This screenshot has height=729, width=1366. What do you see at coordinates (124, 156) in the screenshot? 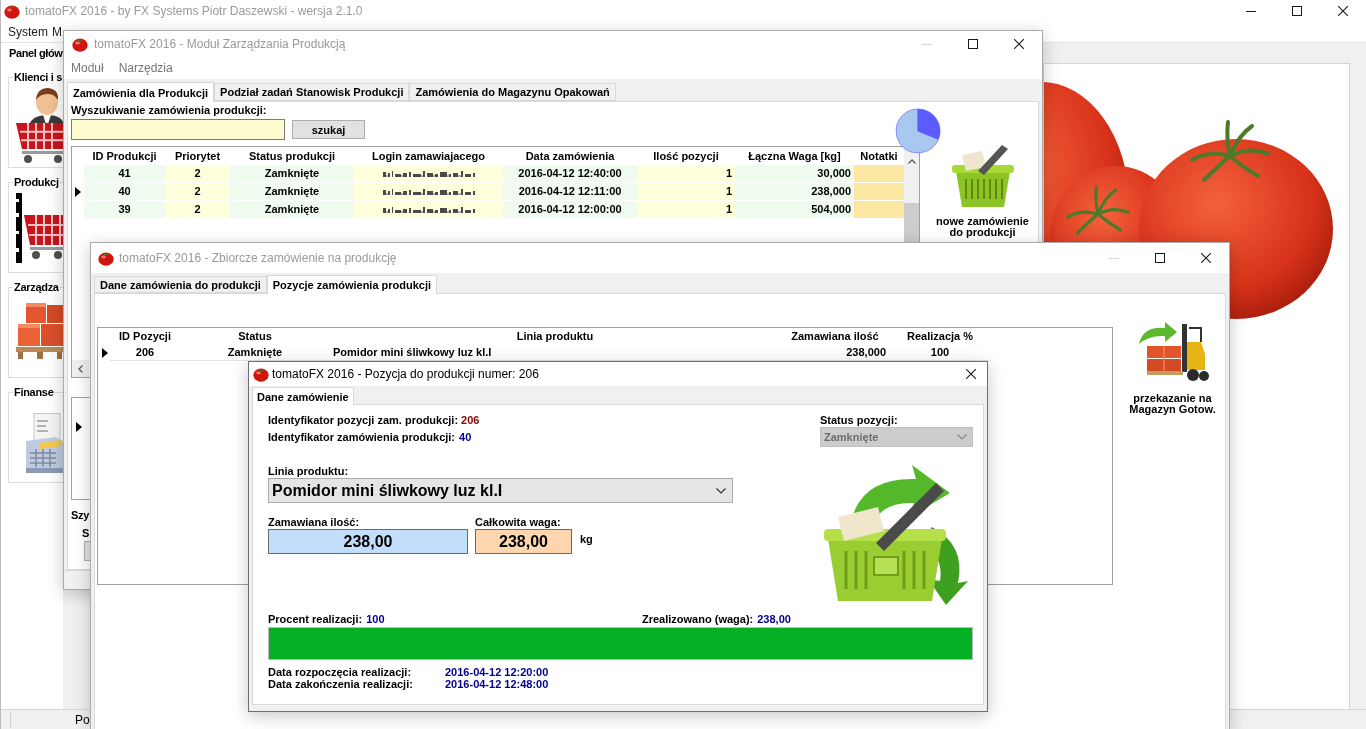
I see `column-header: ID Produkcji` at bounding box center [124, 156].